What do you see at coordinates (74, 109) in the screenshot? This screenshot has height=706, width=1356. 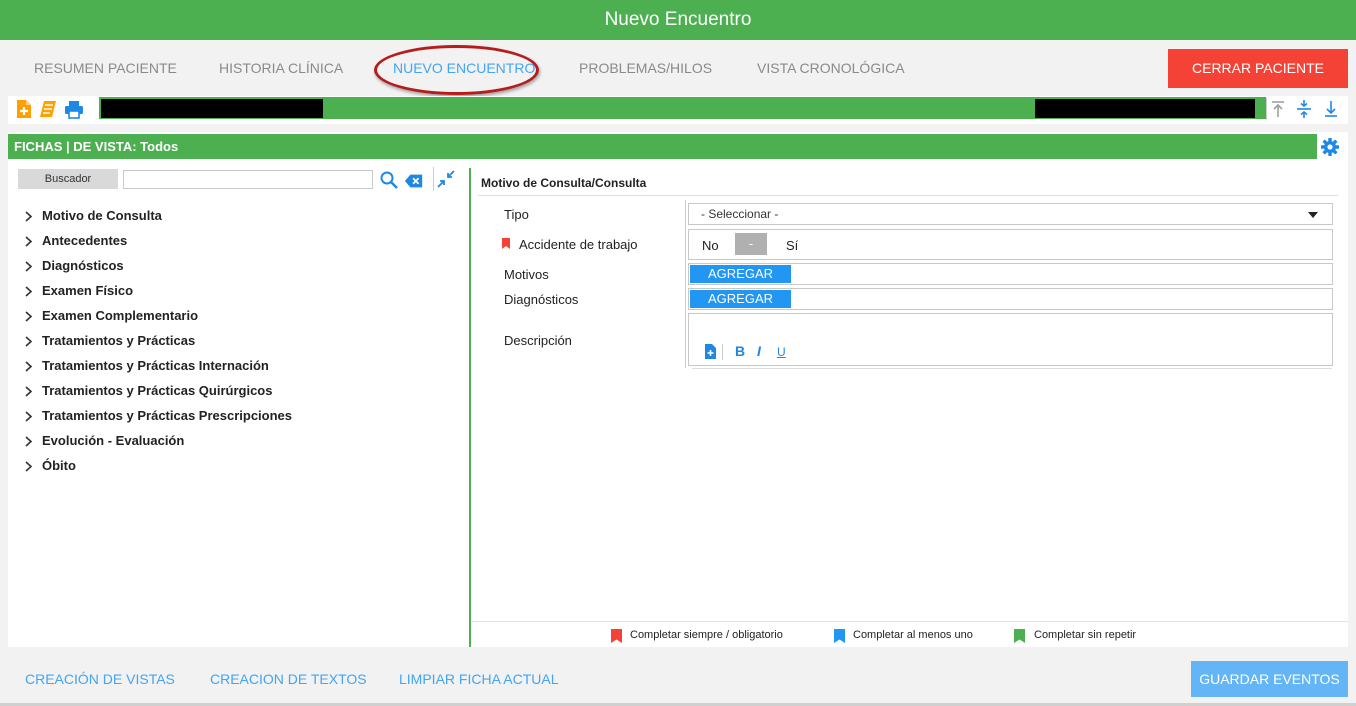 I see `print-icon` at bounding box center [74, 109].